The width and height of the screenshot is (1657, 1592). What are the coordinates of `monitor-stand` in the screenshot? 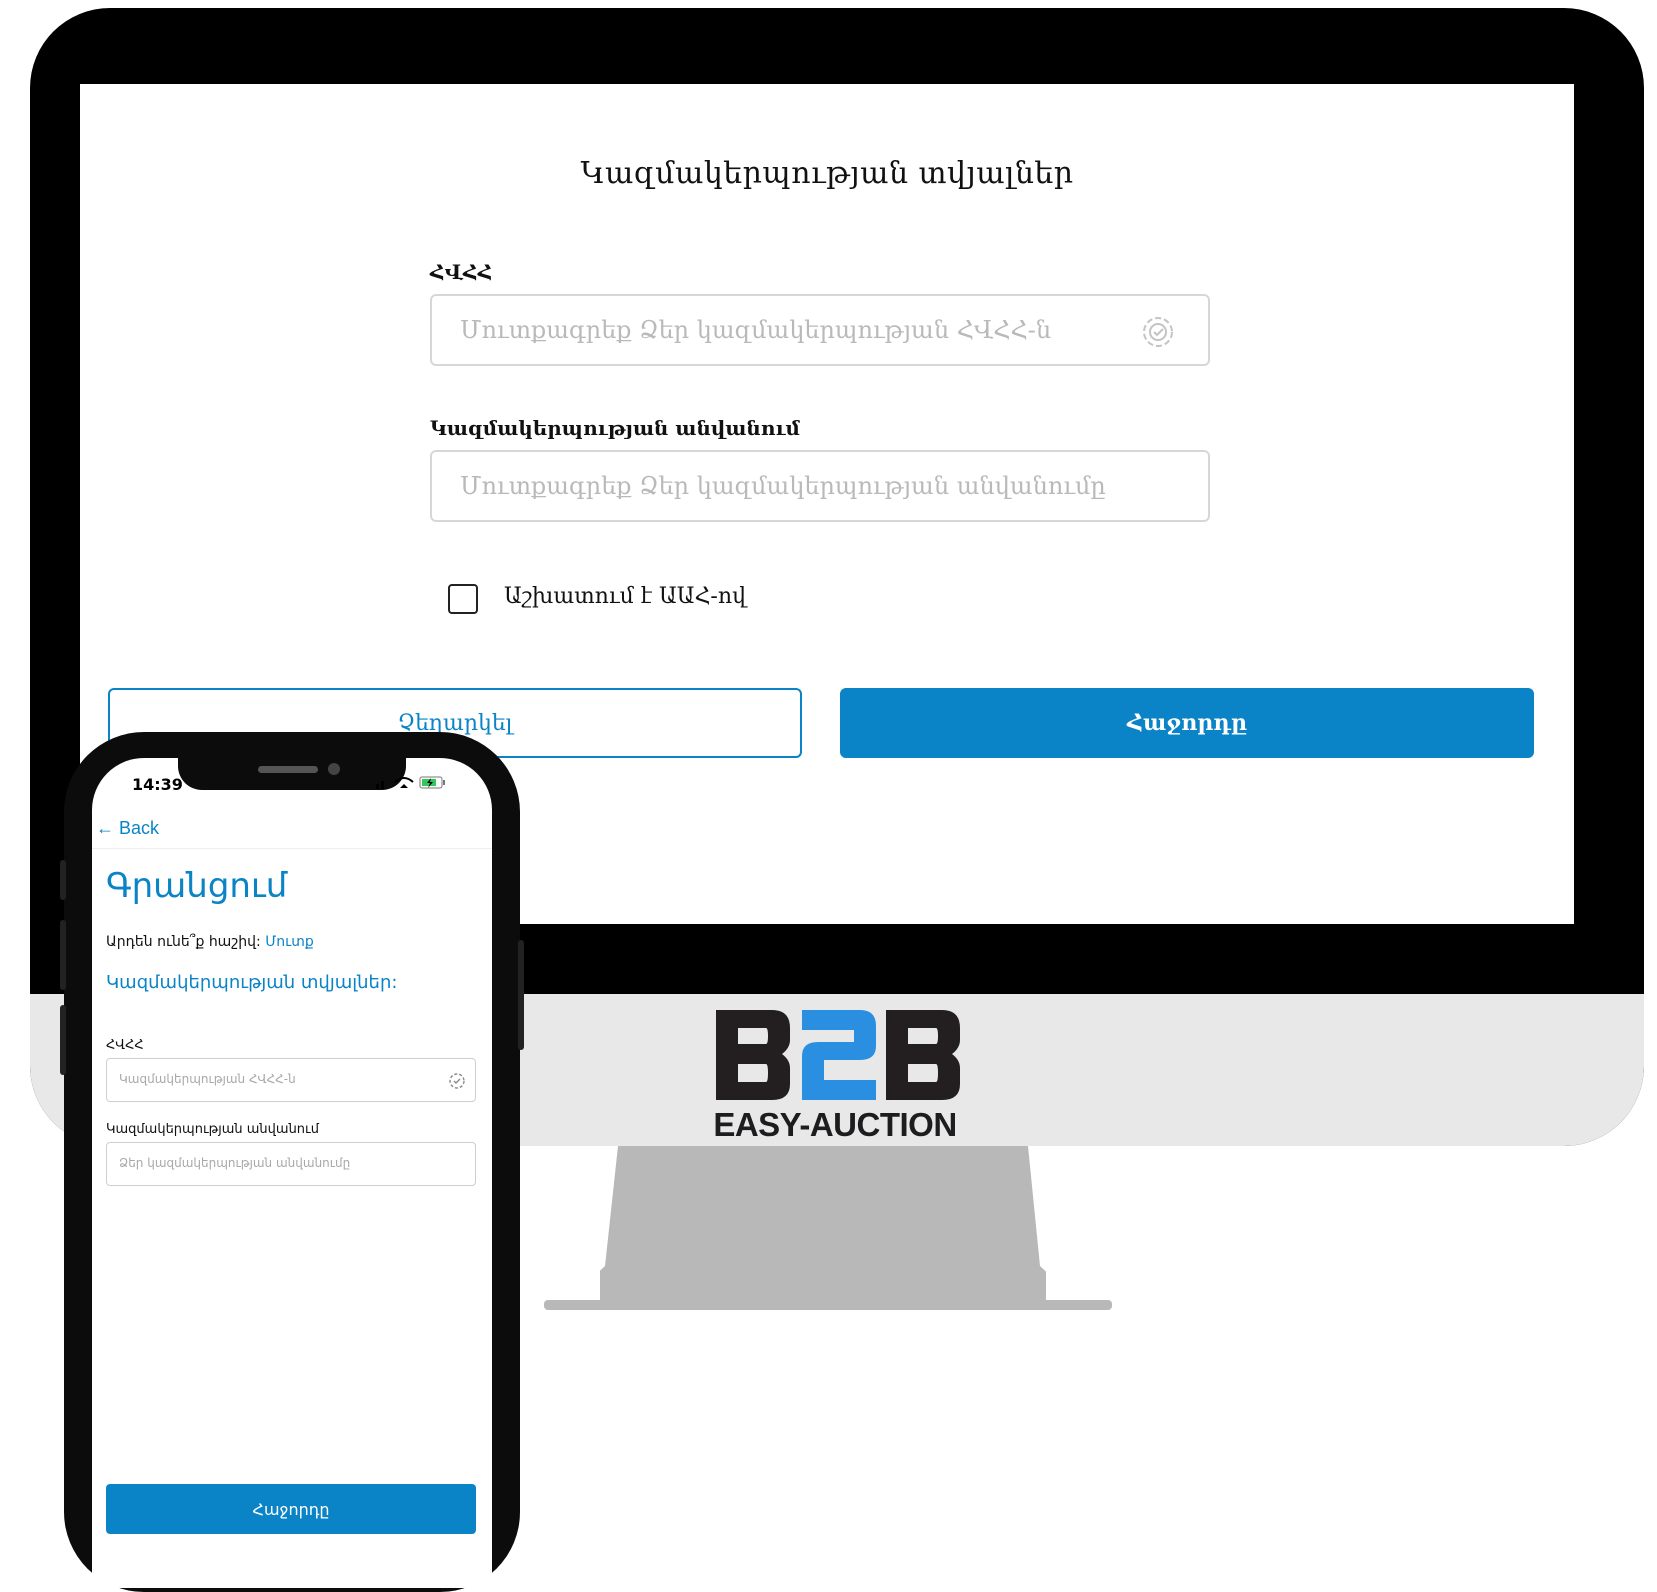 It's located at (823, 1225).